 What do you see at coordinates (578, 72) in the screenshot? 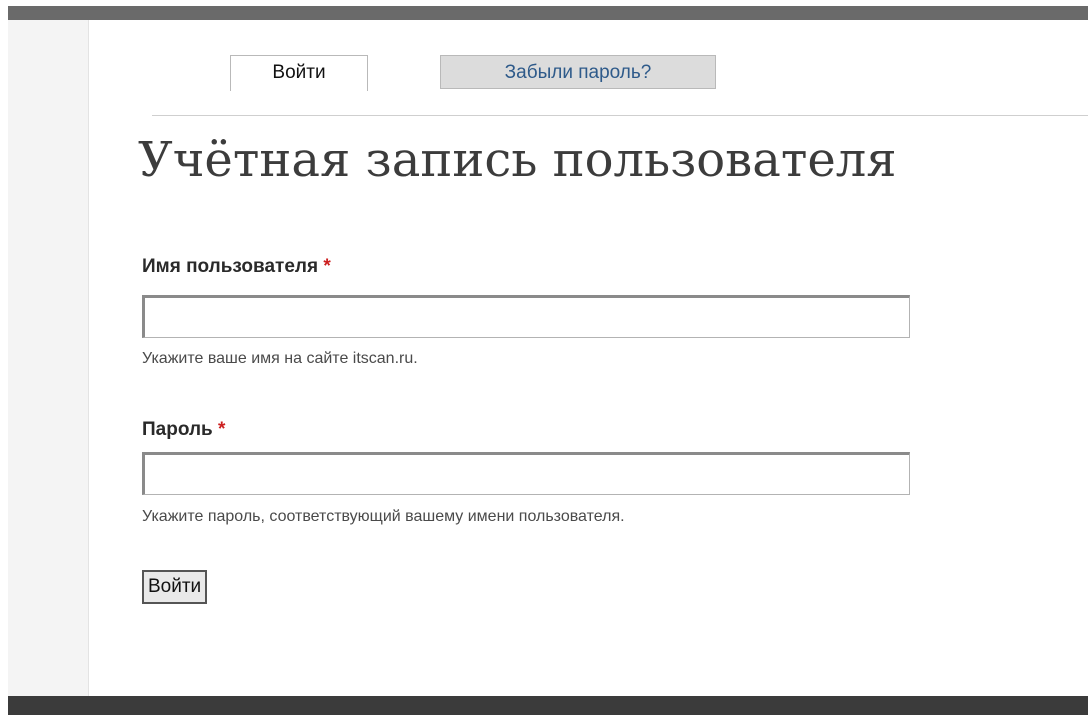
I see `tab-forgot-password: Забыли пароль?` at bounding box center [578, 72].